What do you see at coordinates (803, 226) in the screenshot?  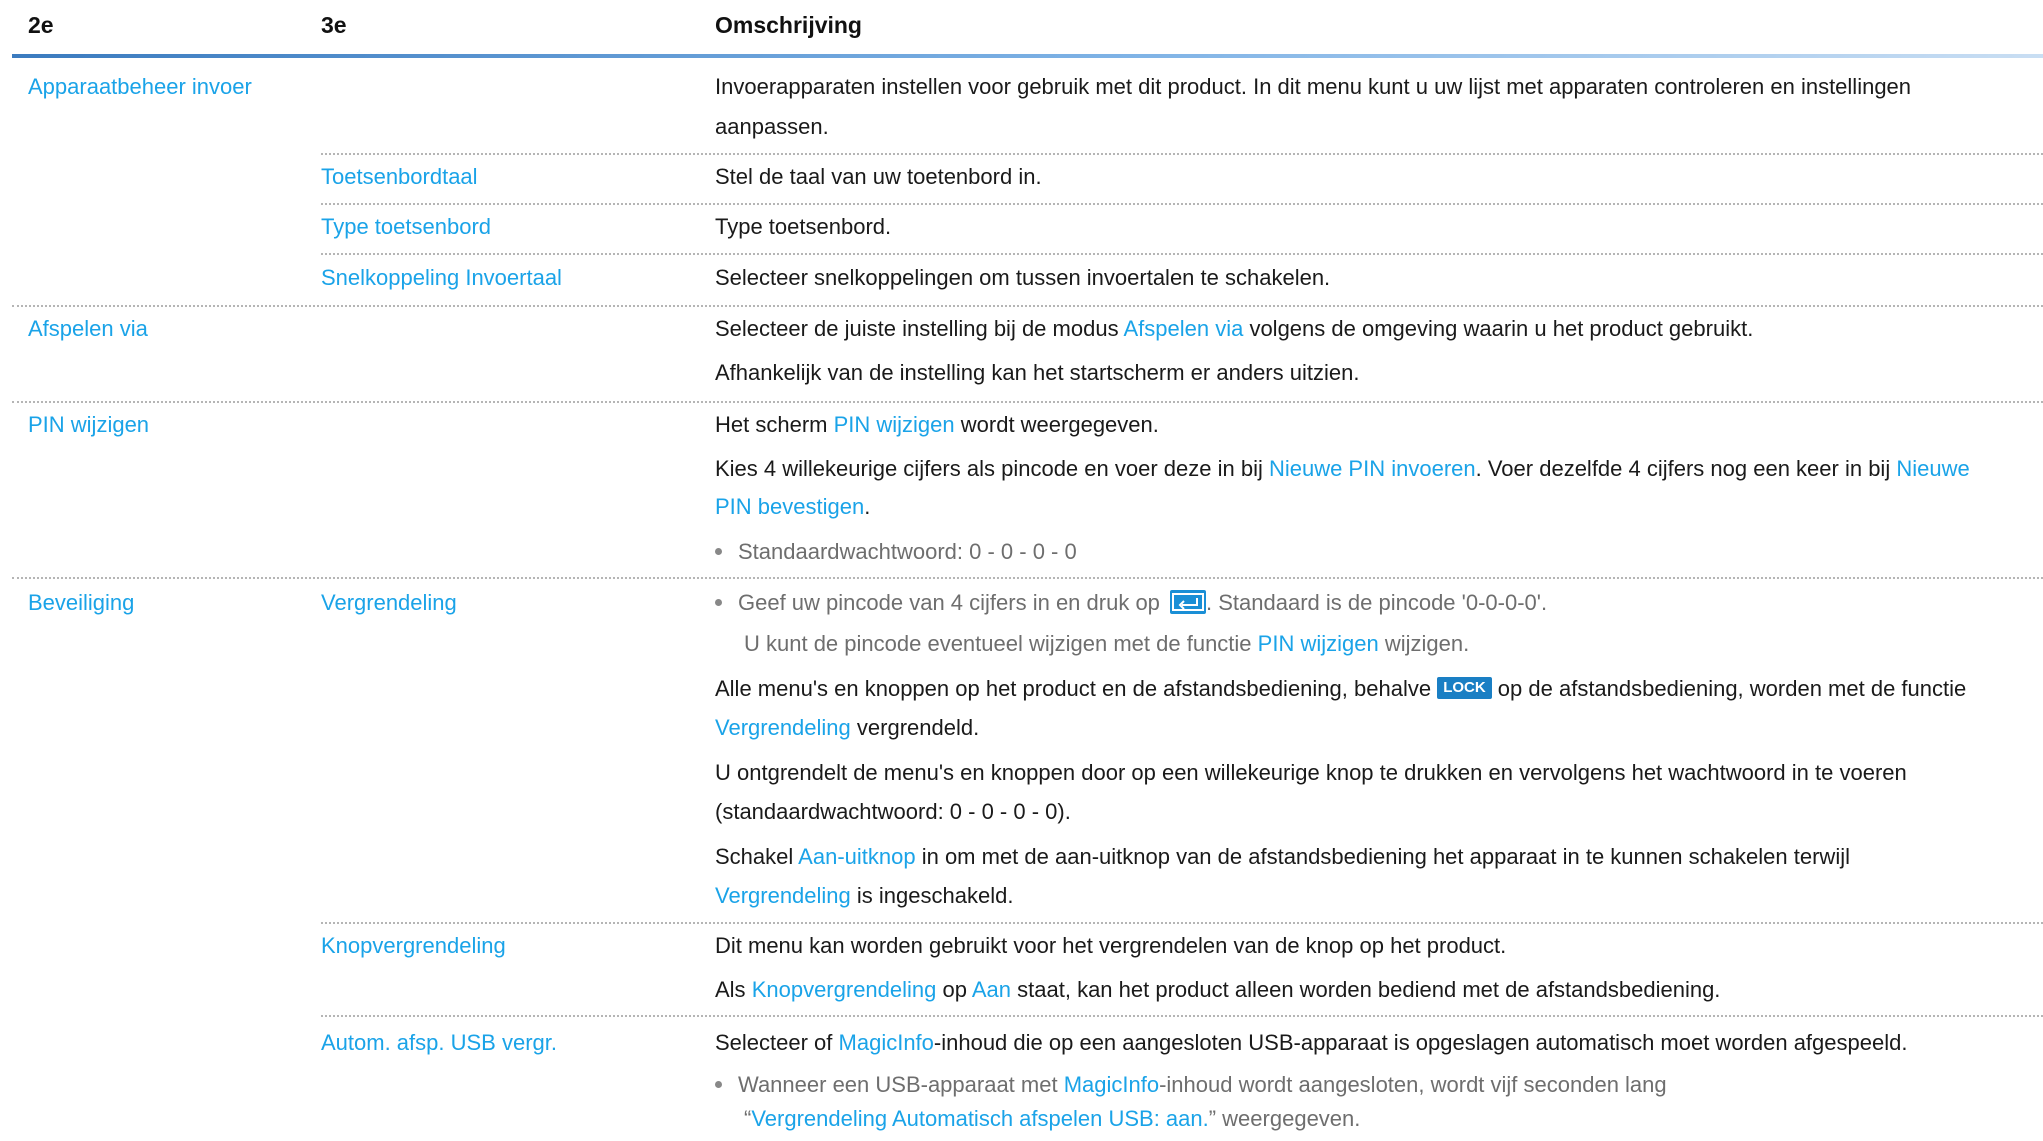 I see `desc-type-toetsenbord: Type toetsenbord.` at bounding box center [803, 226].